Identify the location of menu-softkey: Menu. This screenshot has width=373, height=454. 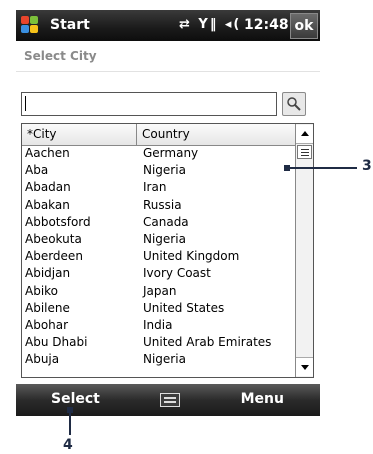
(262, 399).